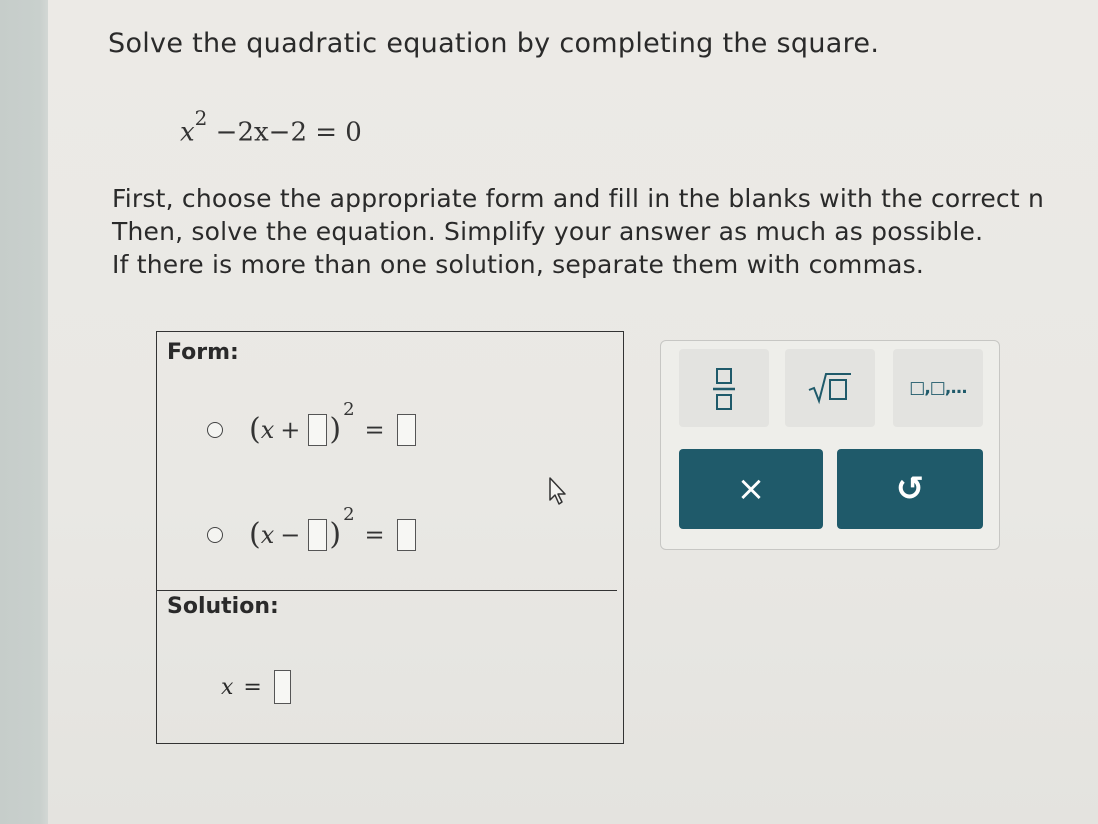 The height and width of the screenshot is (824, 1098). I want to click on close-icon: ×, so click(751, 489).